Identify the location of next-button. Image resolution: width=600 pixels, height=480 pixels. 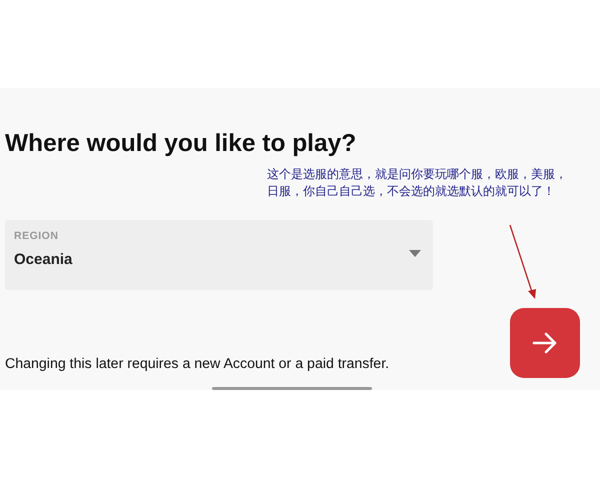
(545, 343).